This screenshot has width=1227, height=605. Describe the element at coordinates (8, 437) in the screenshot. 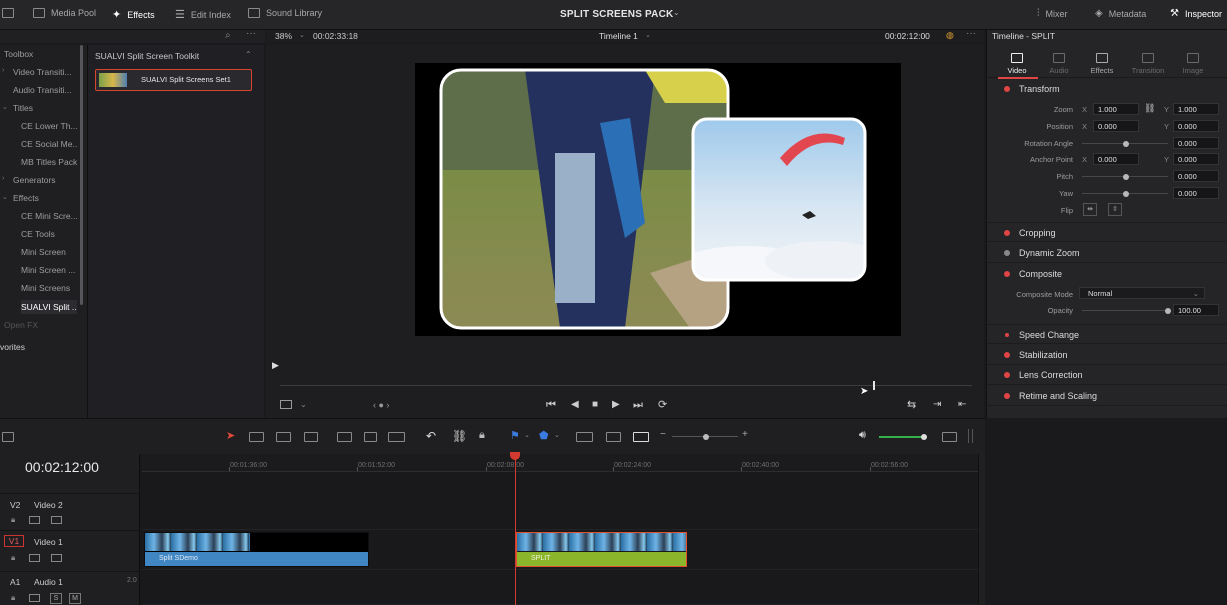

I see `timeline-view-icon` at that location.